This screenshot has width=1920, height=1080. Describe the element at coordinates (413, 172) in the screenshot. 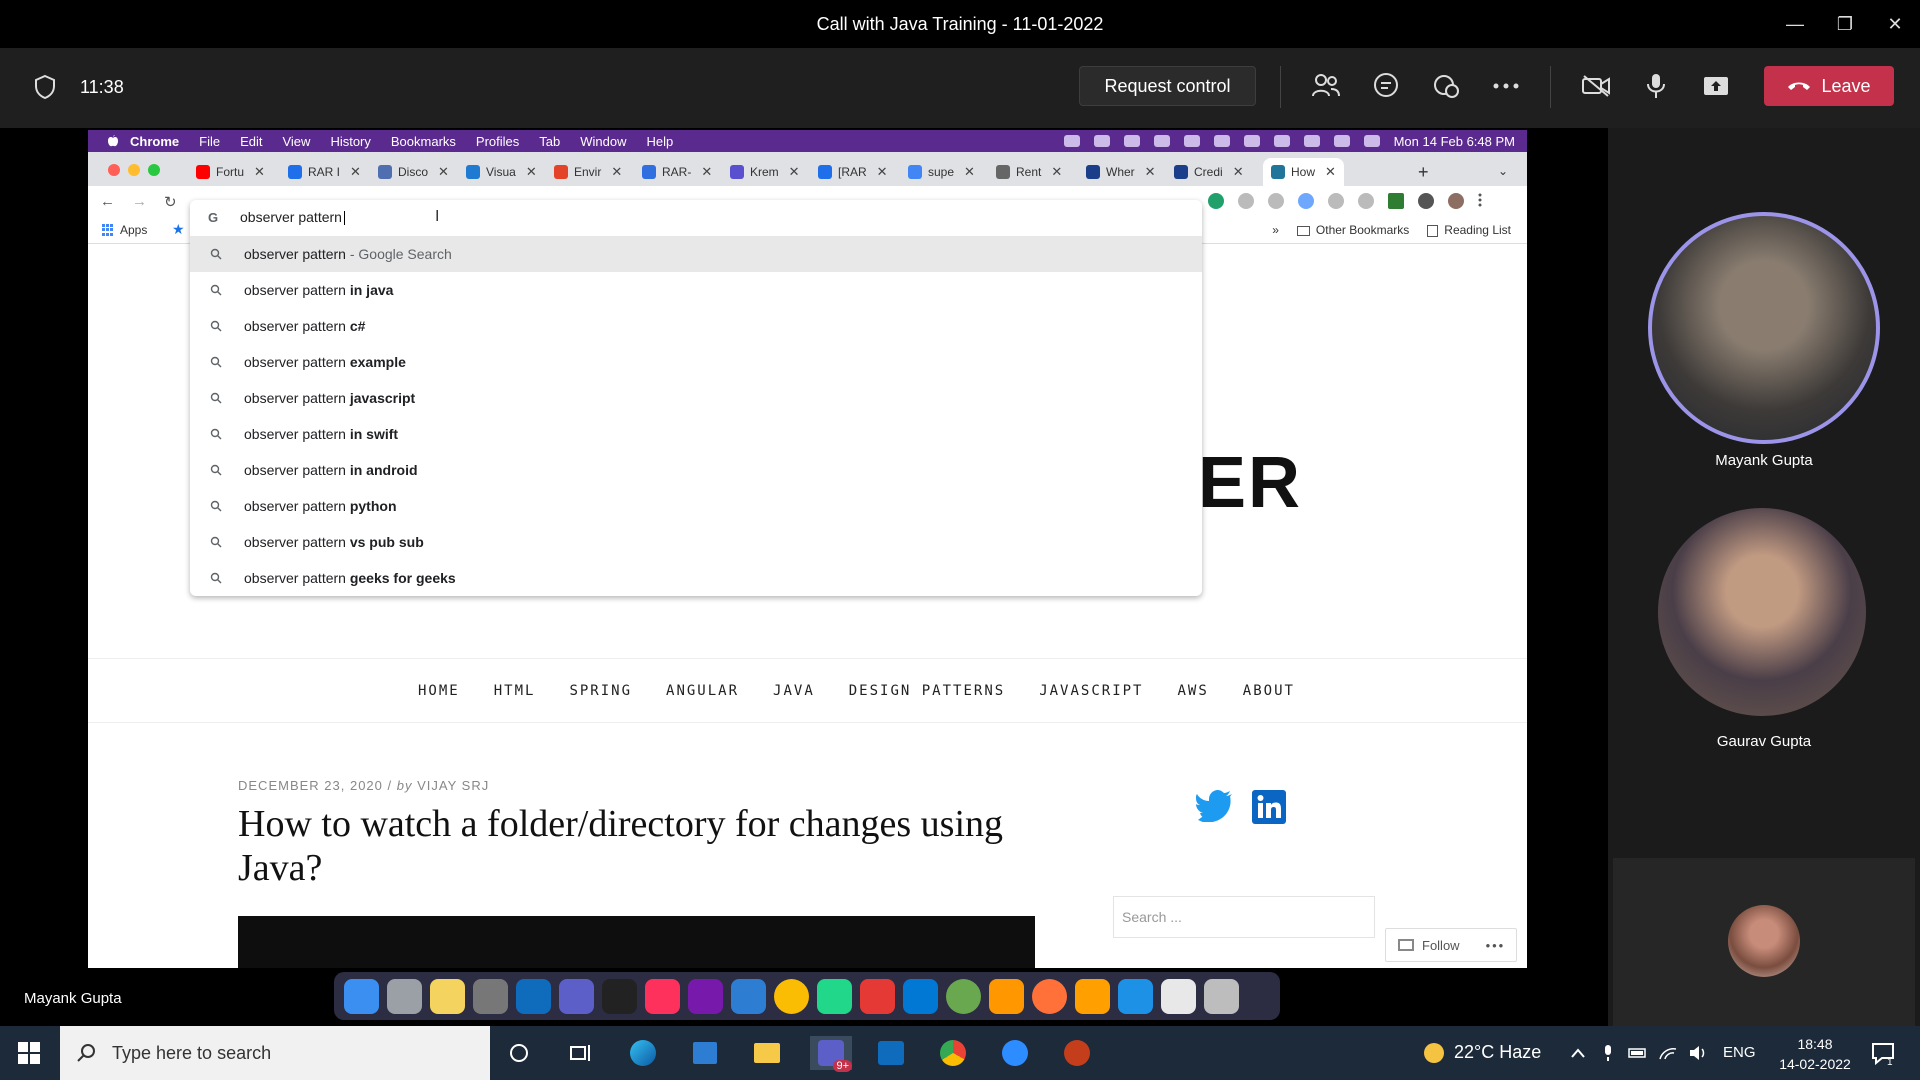

I see `browser-tab: Disco ✕` at that location.